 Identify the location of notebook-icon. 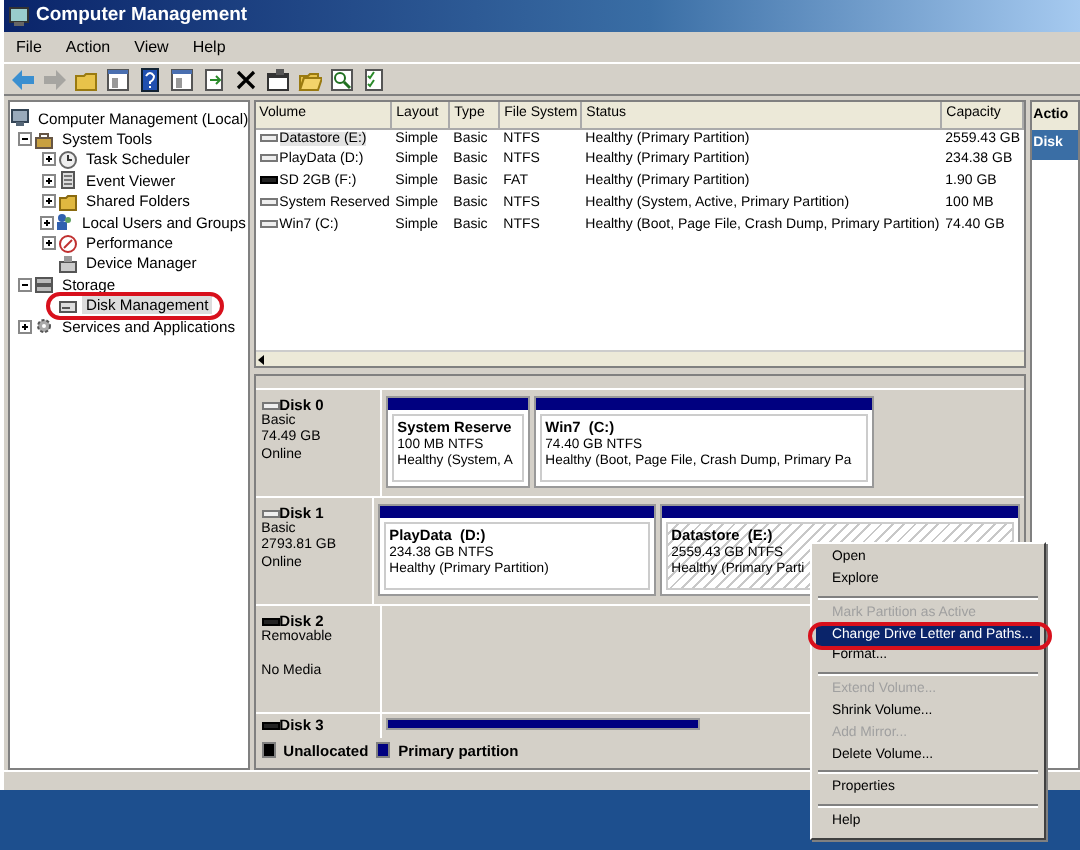
(68, 180).